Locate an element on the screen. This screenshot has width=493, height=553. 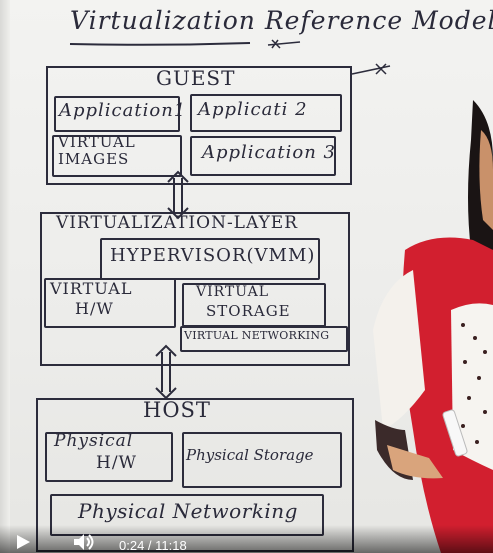
whiteboard-edge is located at coordinates (5, 276).